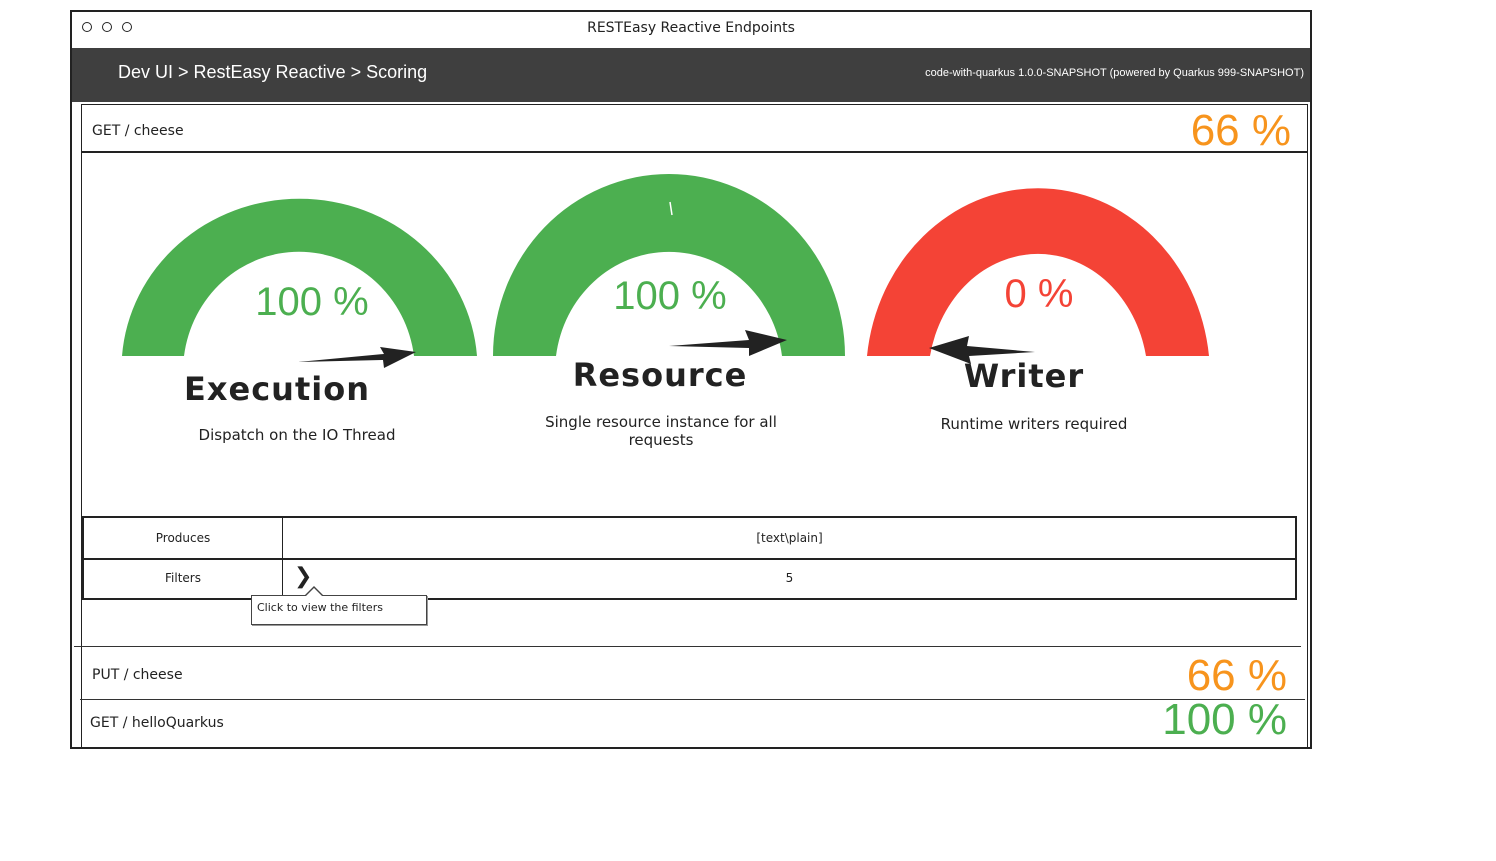  I want to click on endpoint-header: GET / cheese 66 %, so click(694, 130).